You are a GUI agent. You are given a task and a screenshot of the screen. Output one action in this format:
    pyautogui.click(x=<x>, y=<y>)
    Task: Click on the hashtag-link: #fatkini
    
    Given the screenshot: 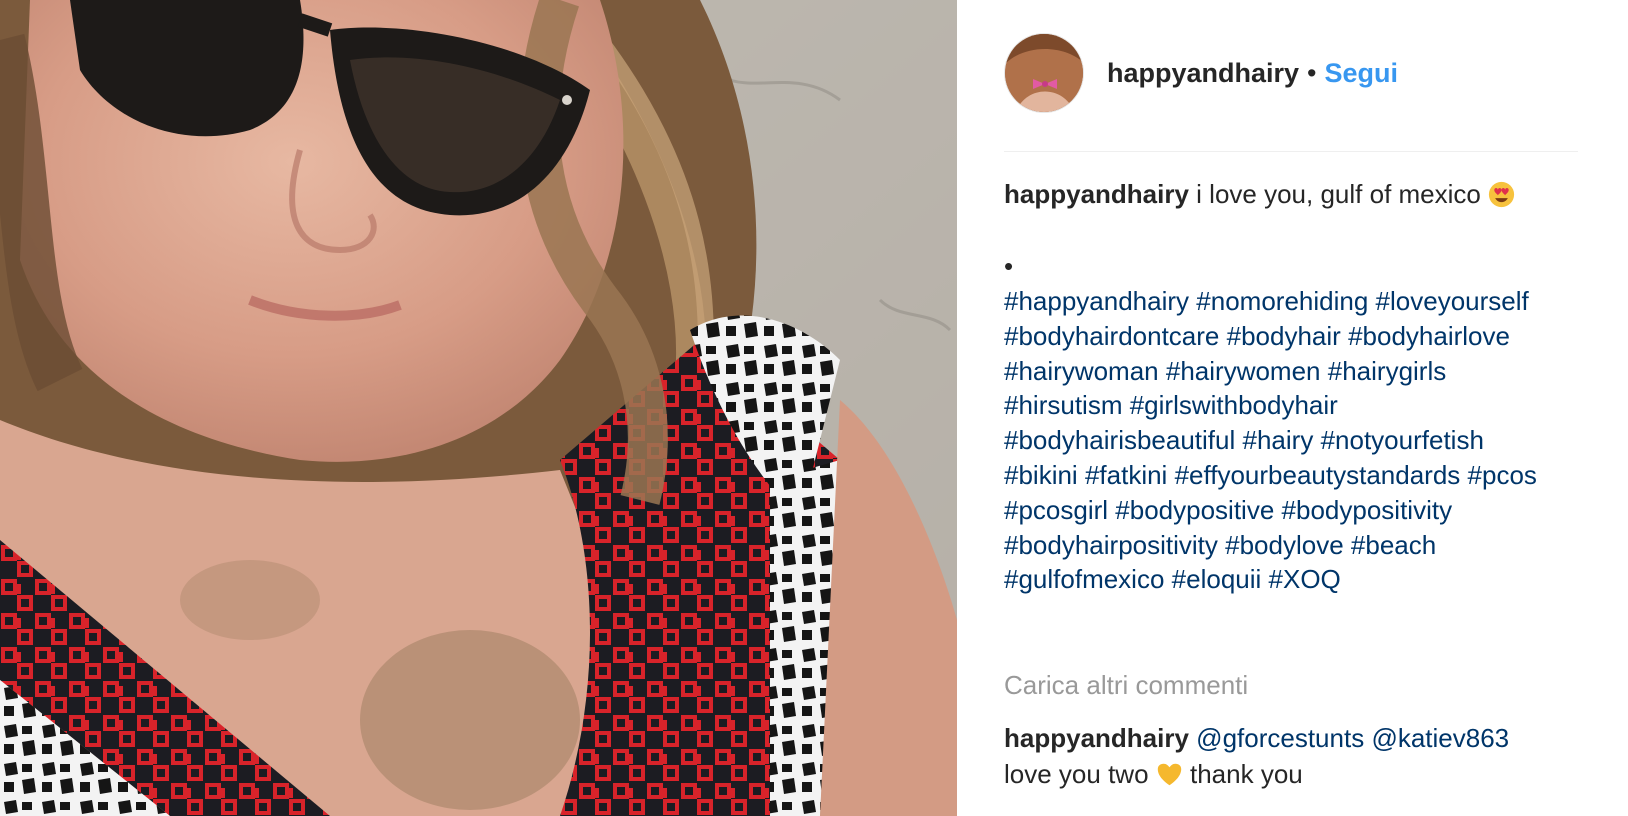 What is the action you would take?
    pyautogui.click(x=1126, y=475)
    